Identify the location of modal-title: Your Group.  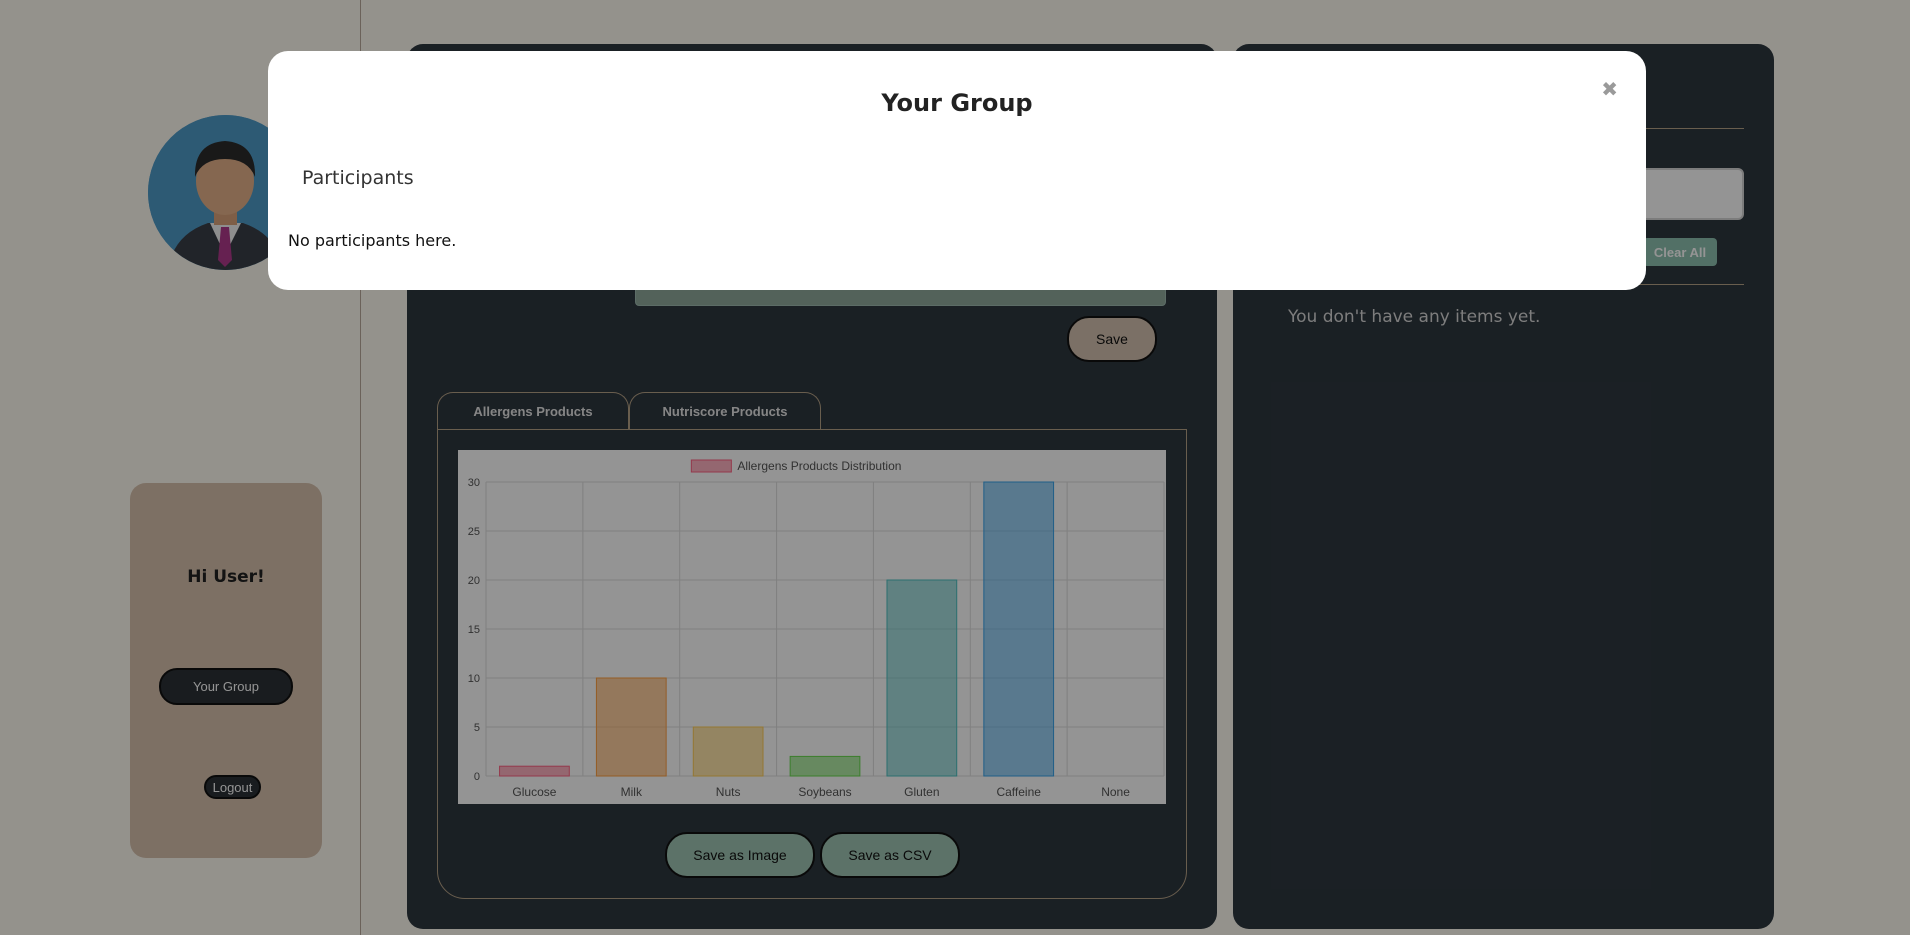
(957, 103).